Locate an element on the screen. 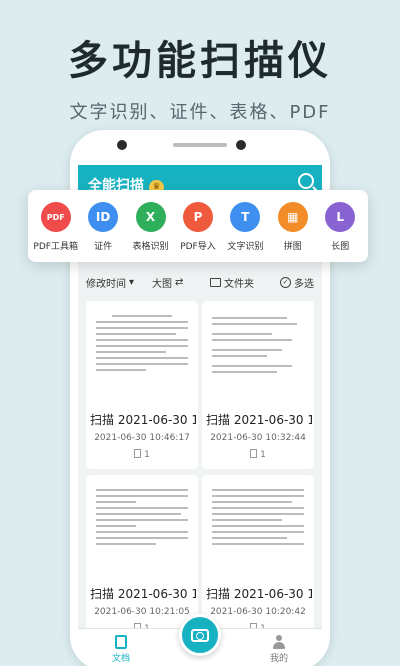 This screenshot has height=666, width=400. caret-down-icon: ▾ is located at coordinates (132, 282).